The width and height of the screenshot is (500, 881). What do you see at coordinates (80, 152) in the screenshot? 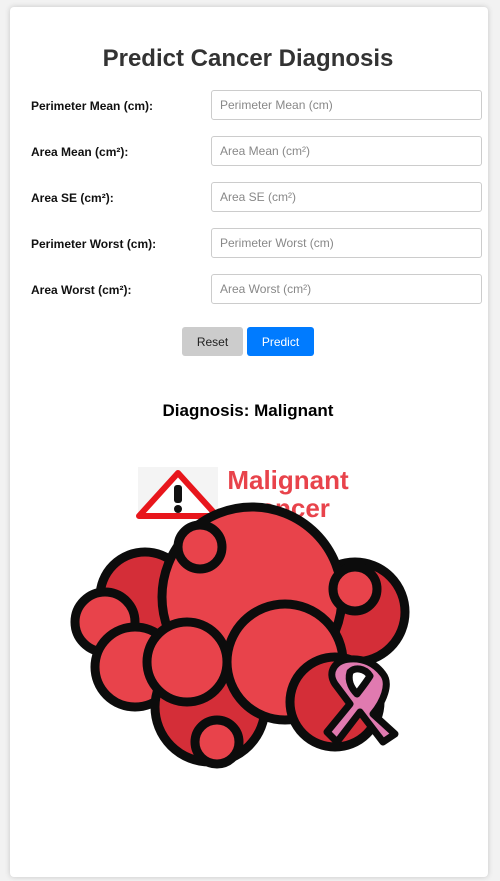
I see `area-mean-label: Area Mean (cm²):` at bounding box center [80, 152].